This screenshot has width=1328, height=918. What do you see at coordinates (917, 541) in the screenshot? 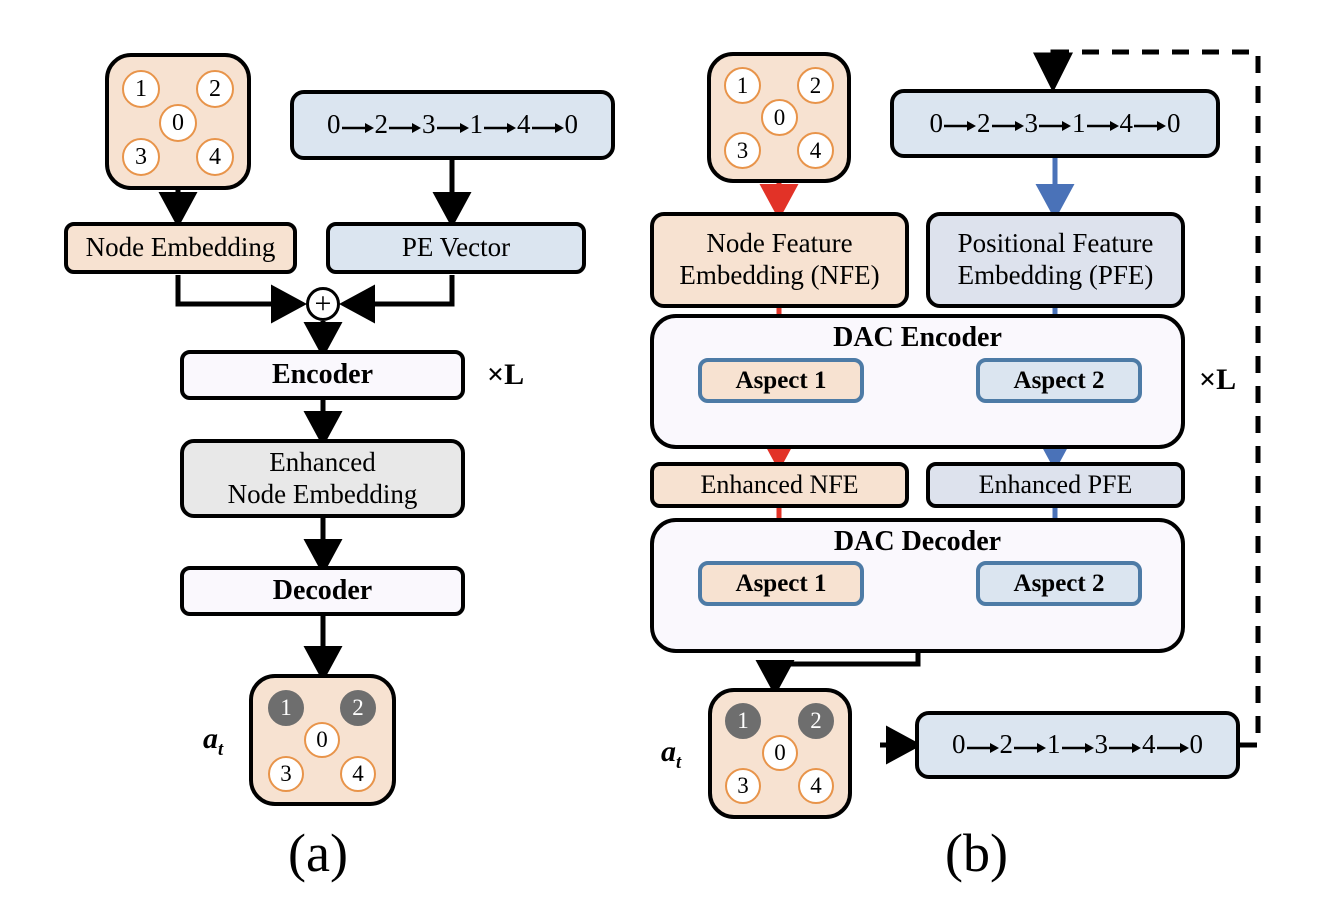
I see `dac-decoder-title: DAC Decoder` at bounding box center [917, 541].